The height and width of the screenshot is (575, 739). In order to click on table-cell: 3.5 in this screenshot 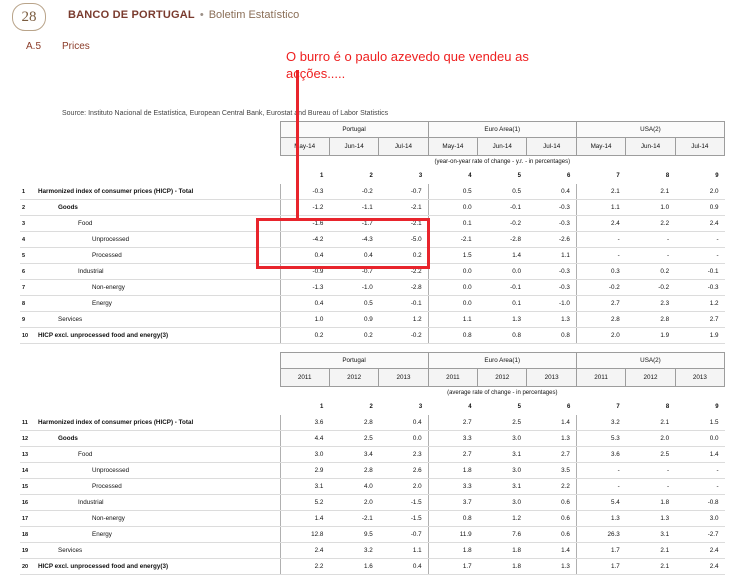, I will do `click(551, 470)`.